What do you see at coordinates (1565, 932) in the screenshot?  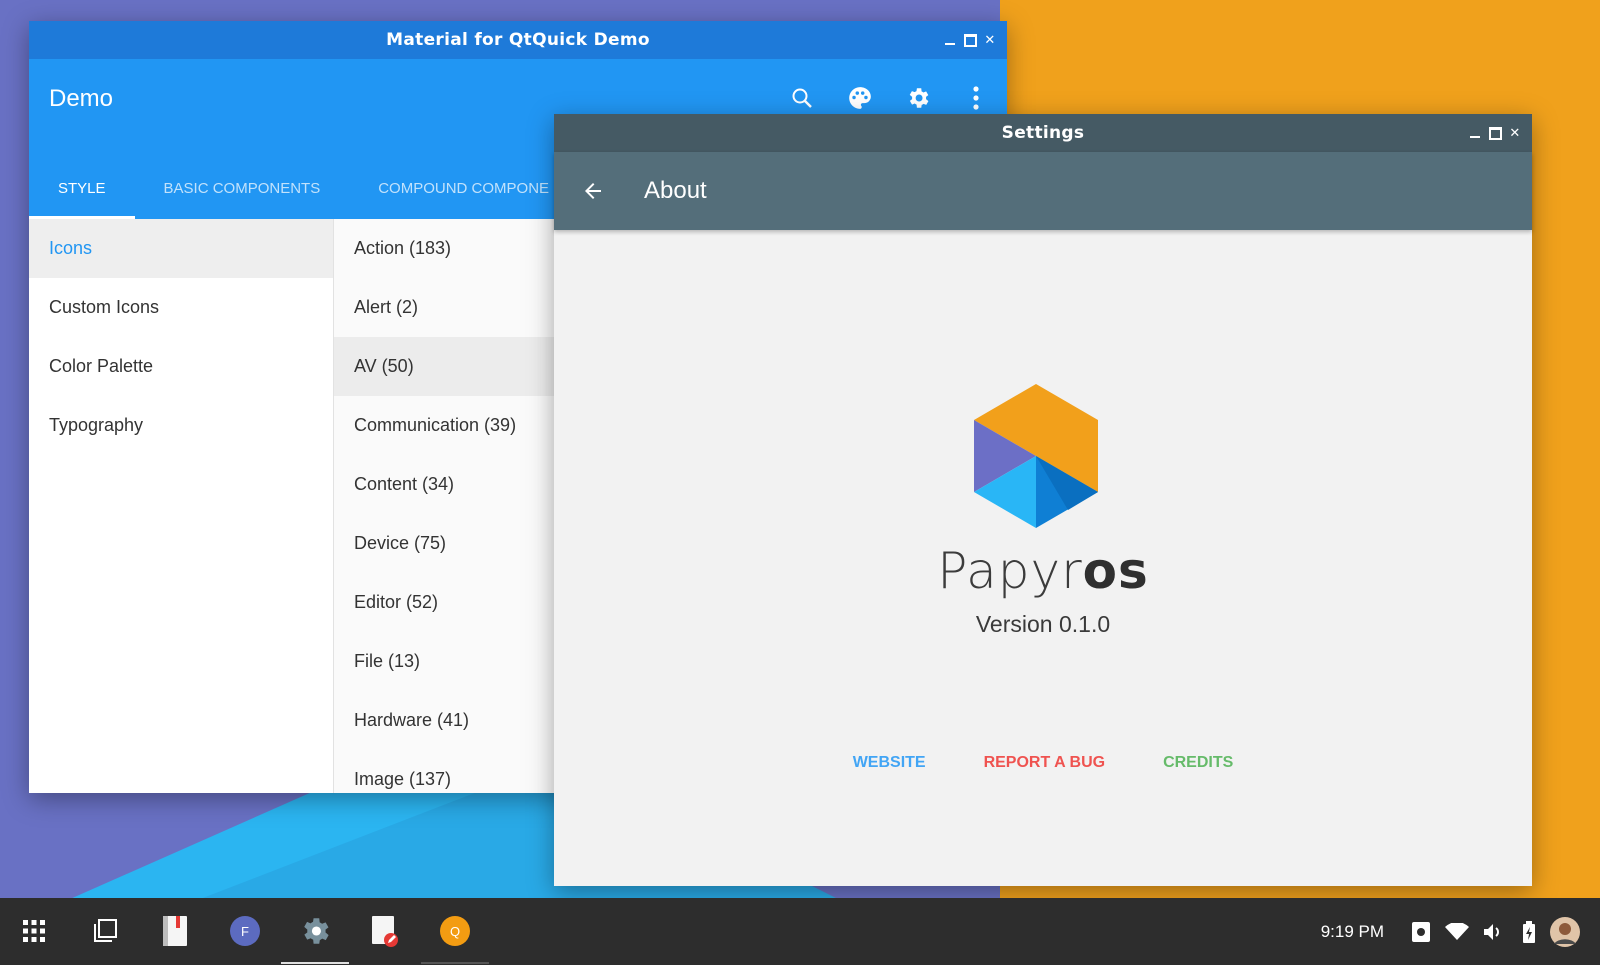 I see `user-avatar` at bounding box center [1565, 932].